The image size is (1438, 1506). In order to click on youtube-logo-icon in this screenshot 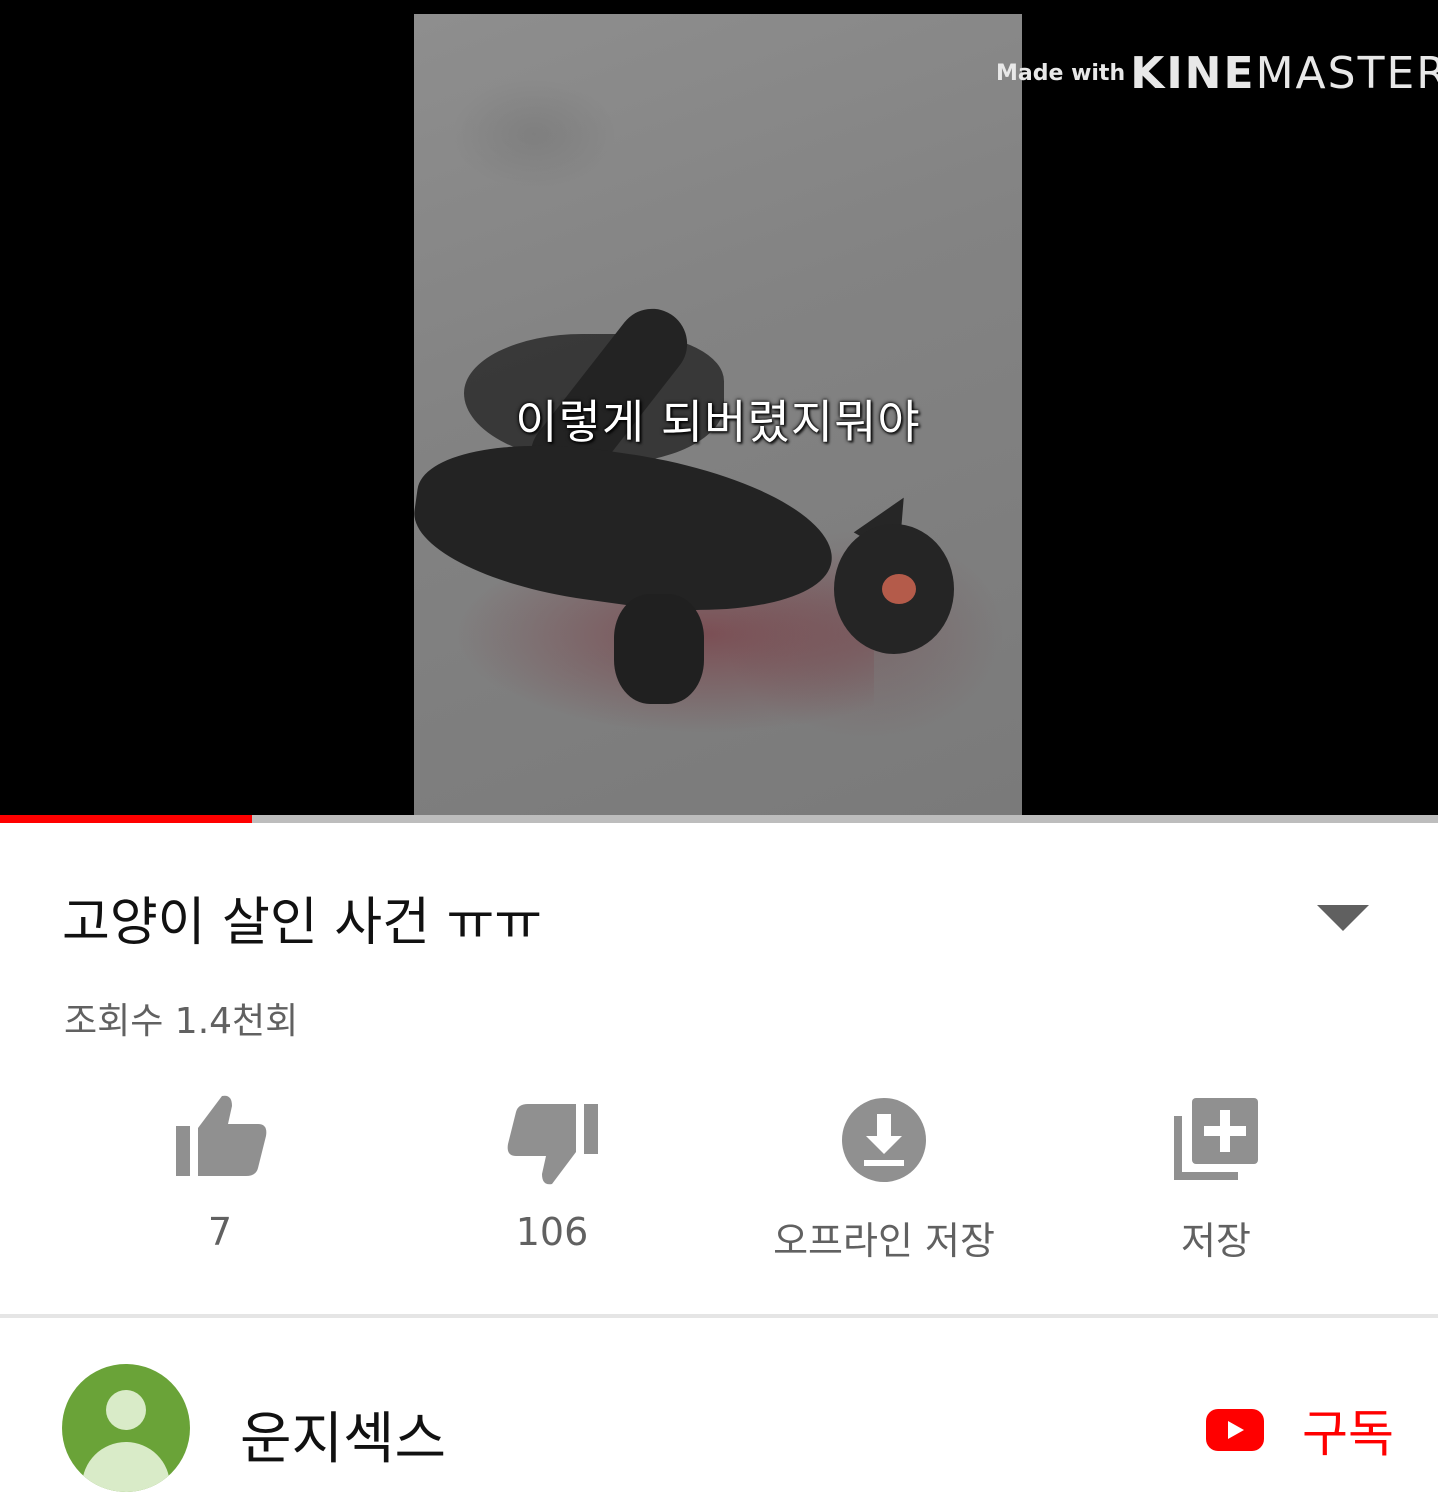, I will do `click(1235, 1430)`.